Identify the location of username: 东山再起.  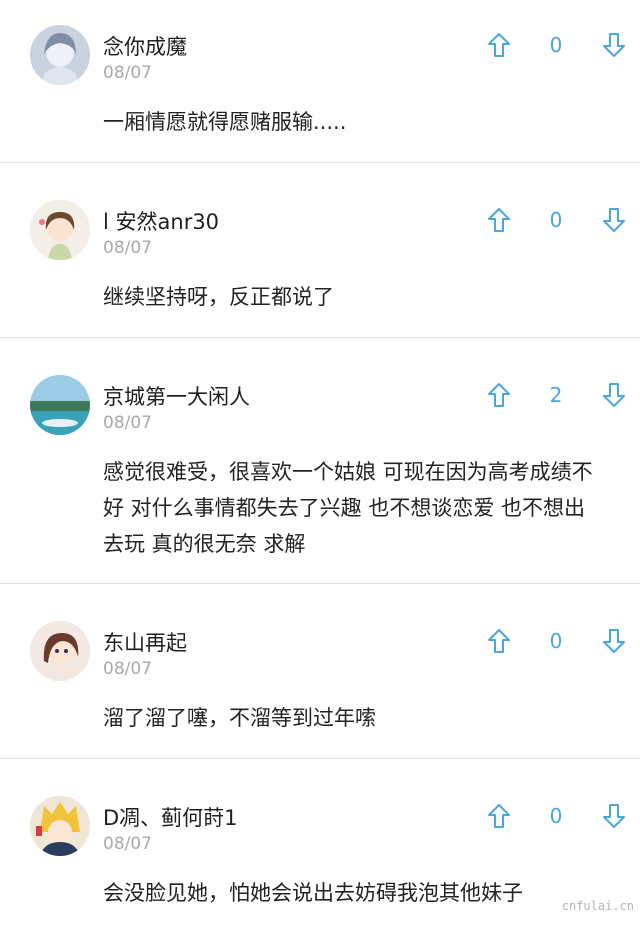
(145, 642).